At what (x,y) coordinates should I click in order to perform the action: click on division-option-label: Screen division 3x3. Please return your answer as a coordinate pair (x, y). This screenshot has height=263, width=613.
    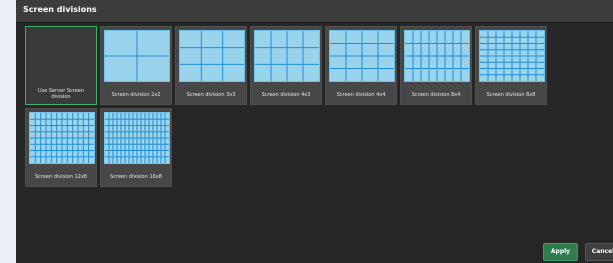
    Looking at the image, I should click on (211, 95).